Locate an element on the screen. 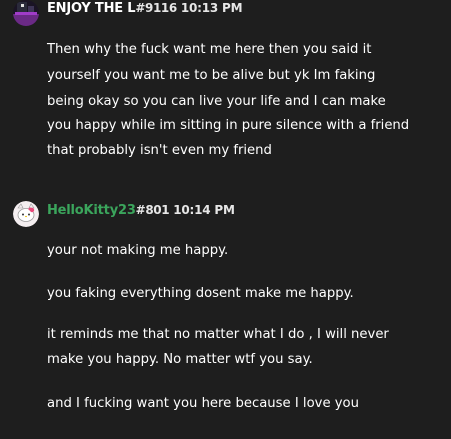 The height and width of the screenshot is (439, 451). message-timestamp: 10:14 PM is located at coordinates (204, 210).